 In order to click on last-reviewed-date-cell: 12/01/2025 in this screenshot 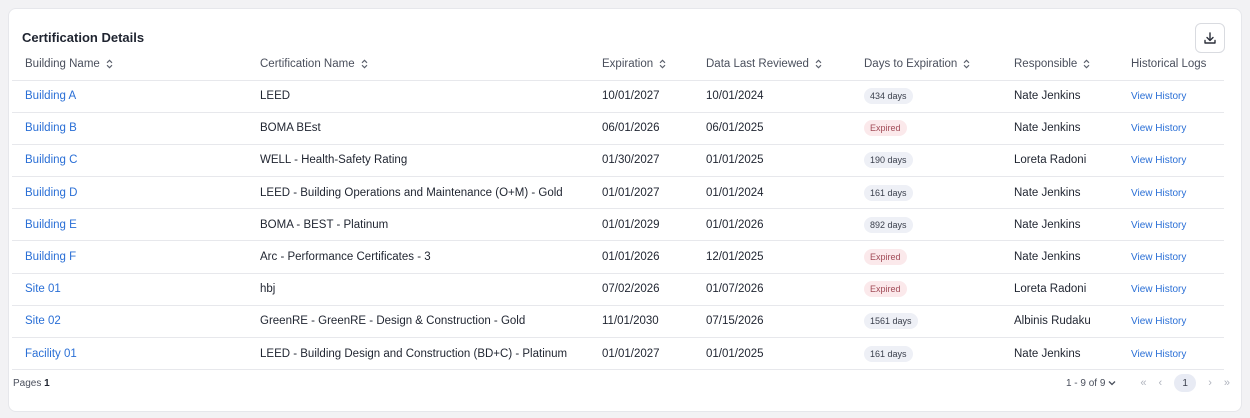, I will do `click(772, 257)`.